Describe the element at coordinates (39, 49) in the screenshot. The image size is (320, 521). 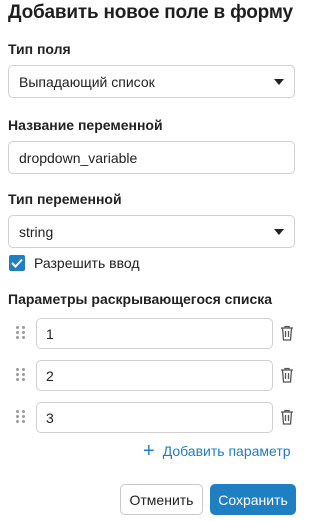
I see `field-type-label: Тип поля` at that location.